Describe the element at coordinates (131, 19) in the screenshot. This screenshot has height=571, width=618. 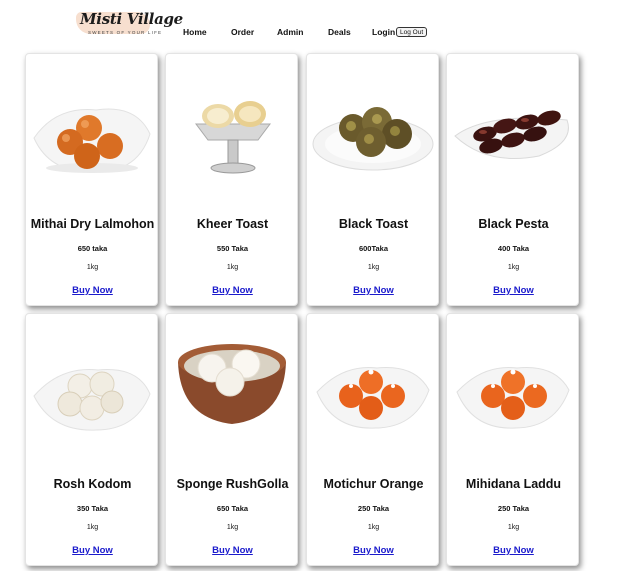
I see `brand-name: Misti Village` at that location.